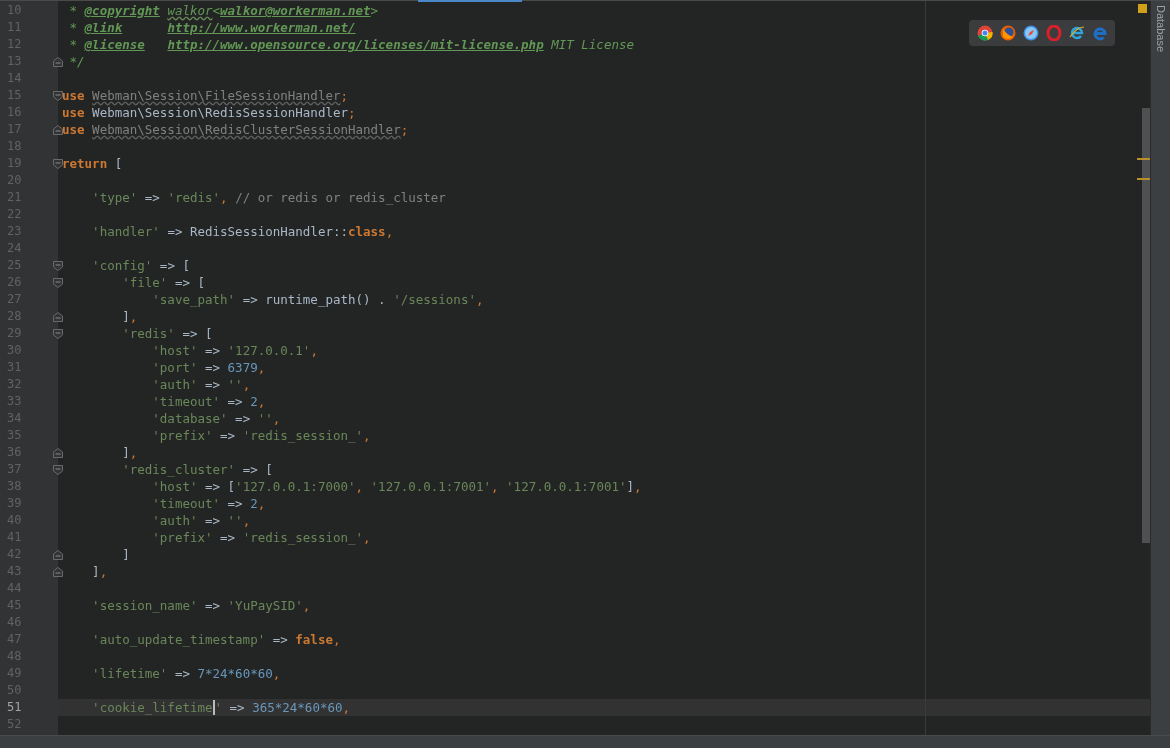 This screenshot has width=1170, height=748. I want to click on string-literal: 'config', so click(122, 265).